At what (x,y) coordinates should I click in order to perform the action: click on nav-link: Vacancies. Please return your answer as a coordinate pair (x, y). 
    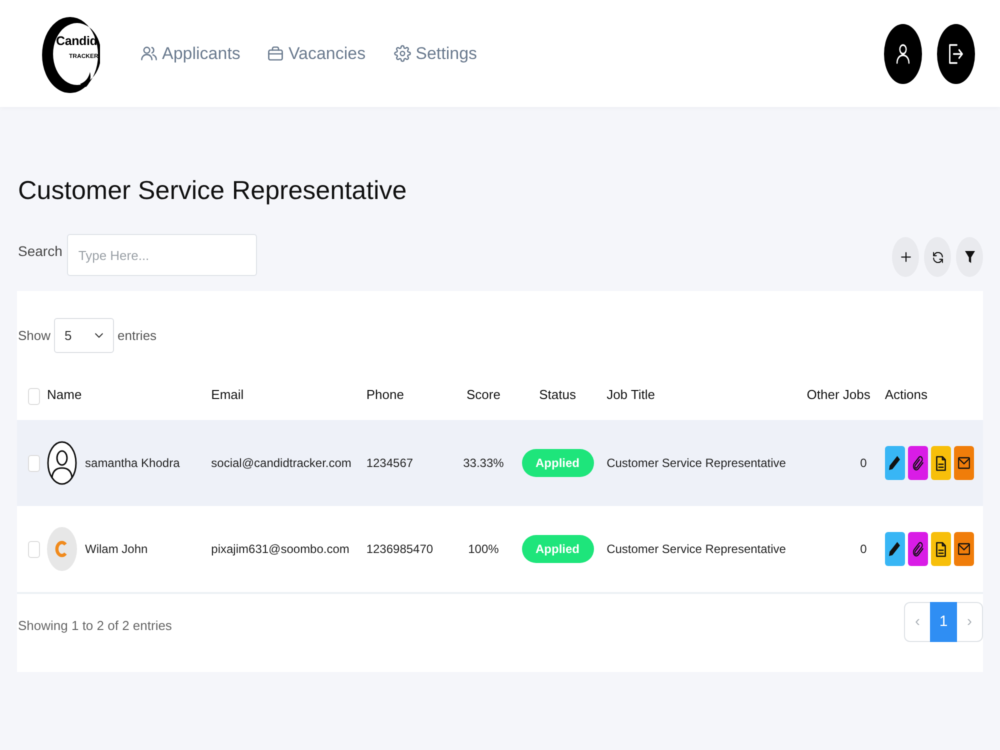
    Looking at the image, I should click on (317, 53).